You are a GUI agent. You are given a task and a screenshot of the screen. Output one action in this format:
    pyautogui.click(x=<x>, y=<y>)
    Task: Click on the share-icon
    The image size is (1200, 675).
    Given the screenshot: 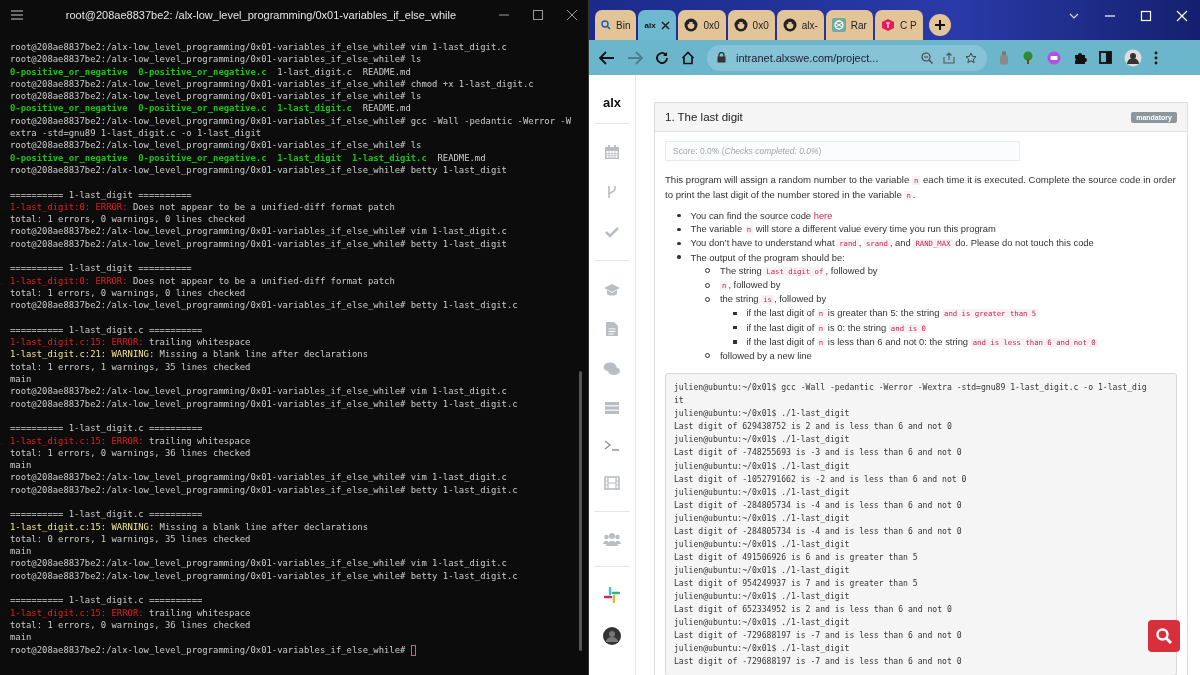 What is the action you would take?
    pyautogui.click(x=949, y=57)
    